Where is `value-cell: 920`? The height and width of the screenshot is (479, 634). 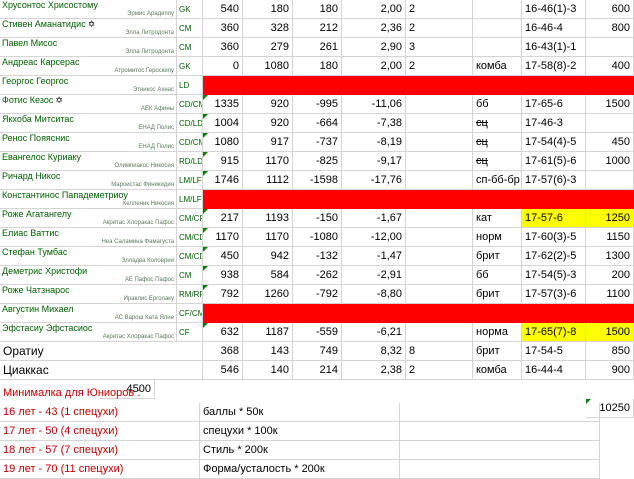
value-cell: 920 is located at coordinates (268, 123).